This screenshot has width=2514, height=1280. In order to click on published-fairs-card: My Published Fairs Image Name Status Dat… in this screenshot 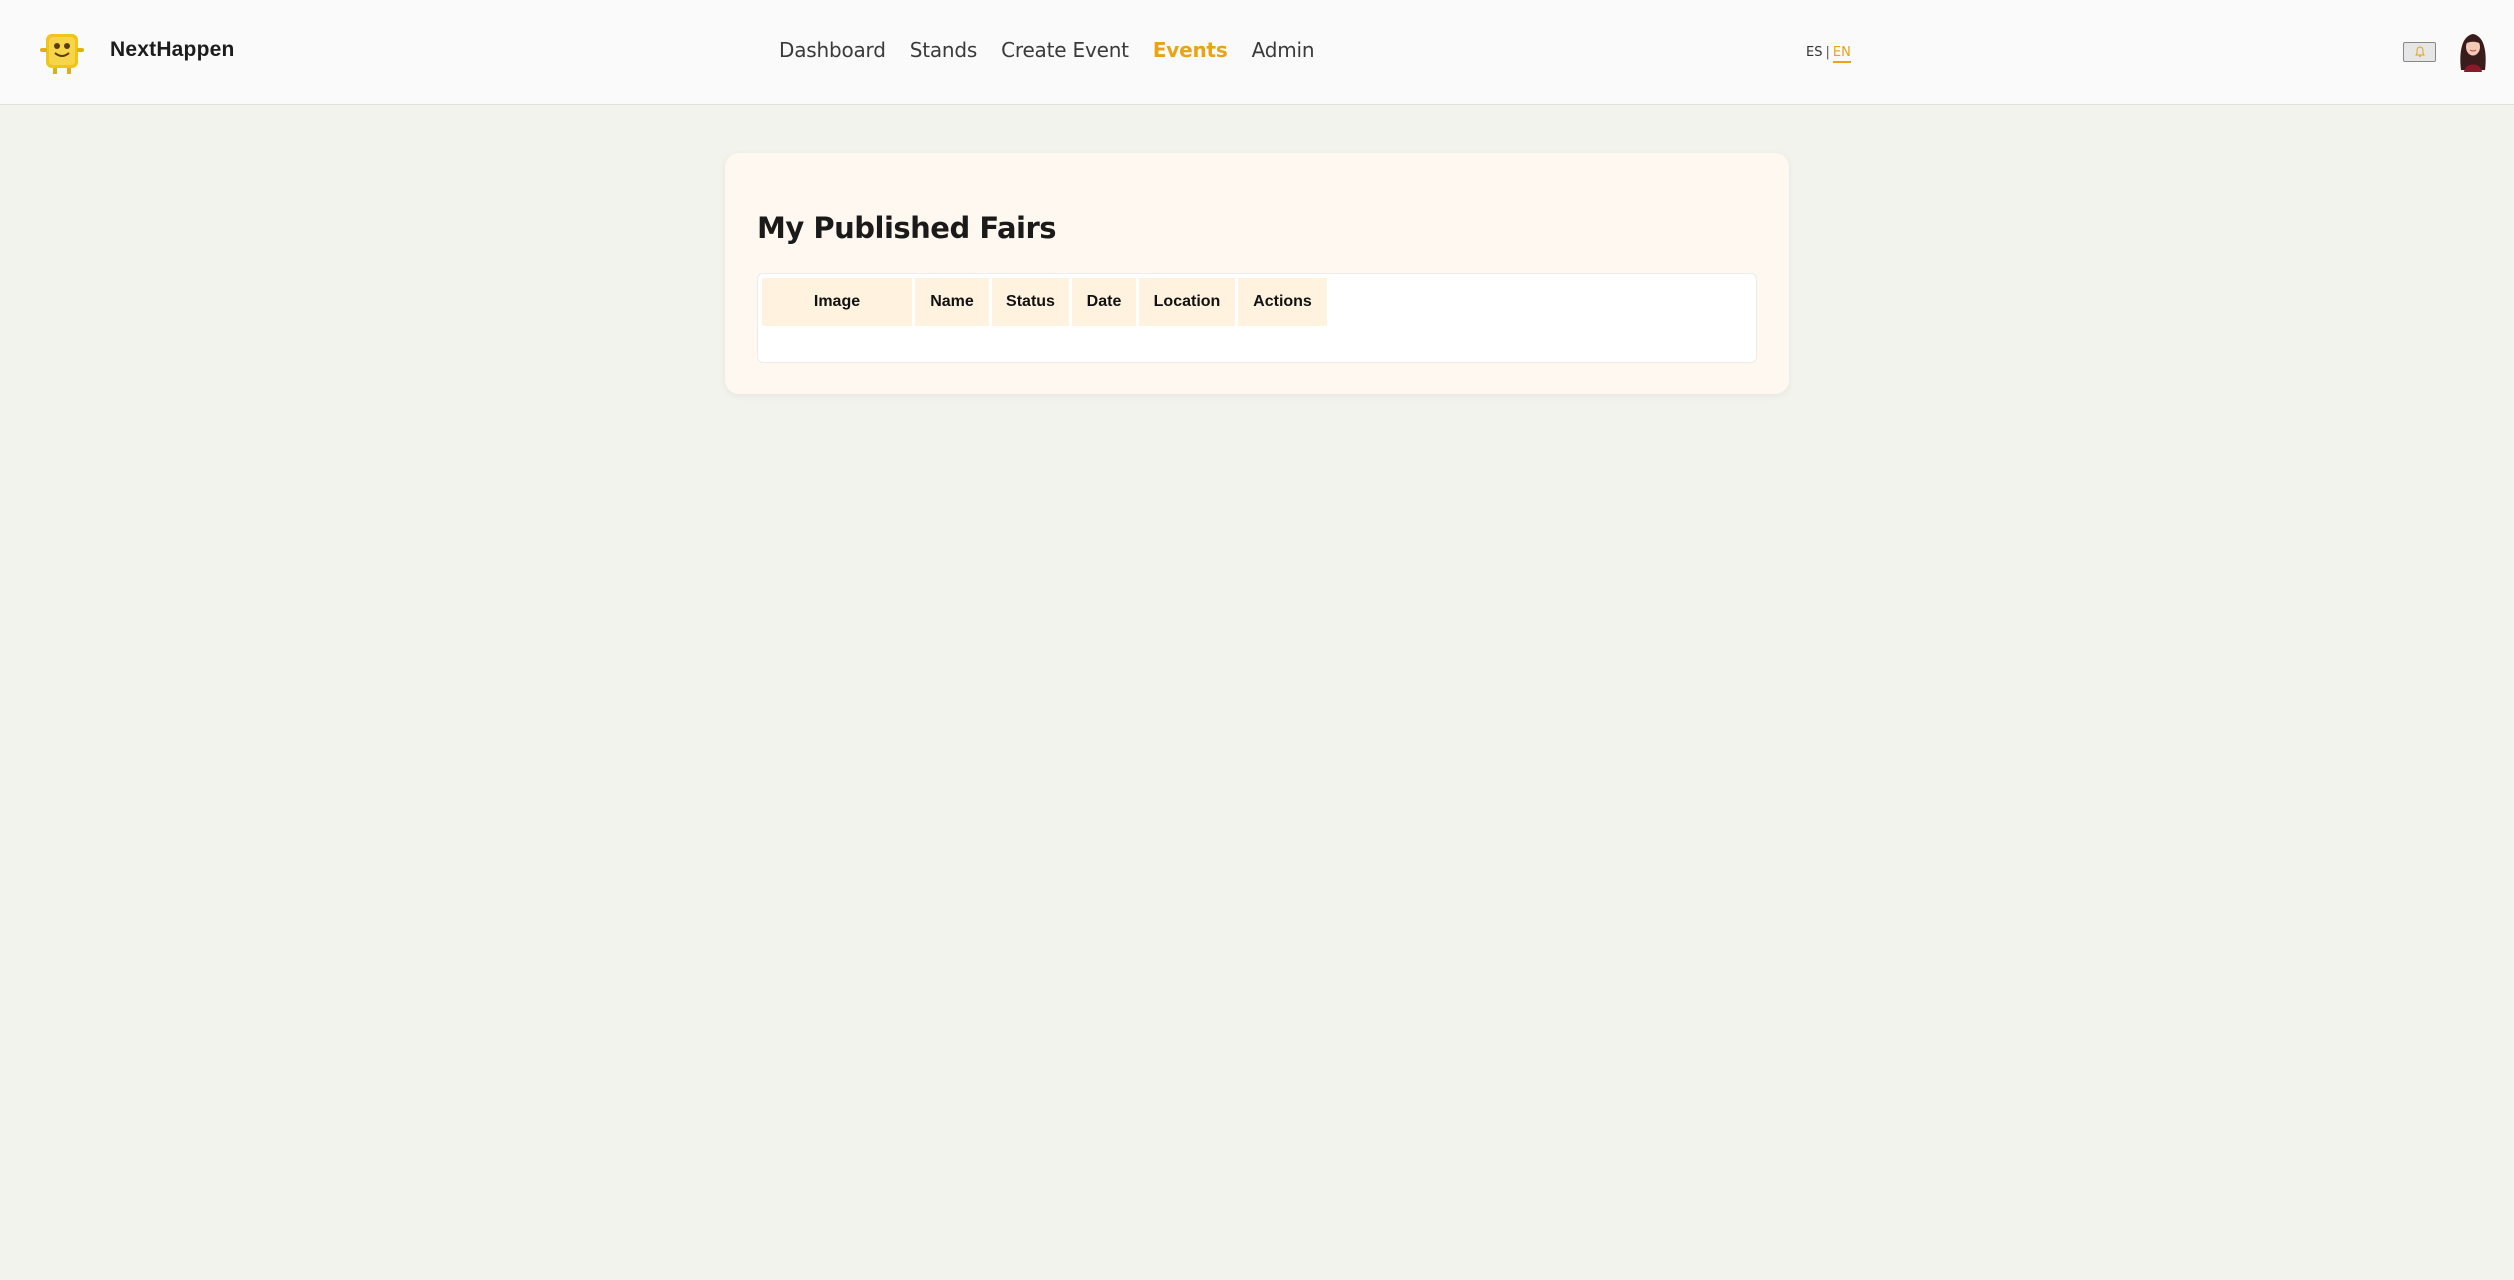, I will do `click(1257, 273)`.